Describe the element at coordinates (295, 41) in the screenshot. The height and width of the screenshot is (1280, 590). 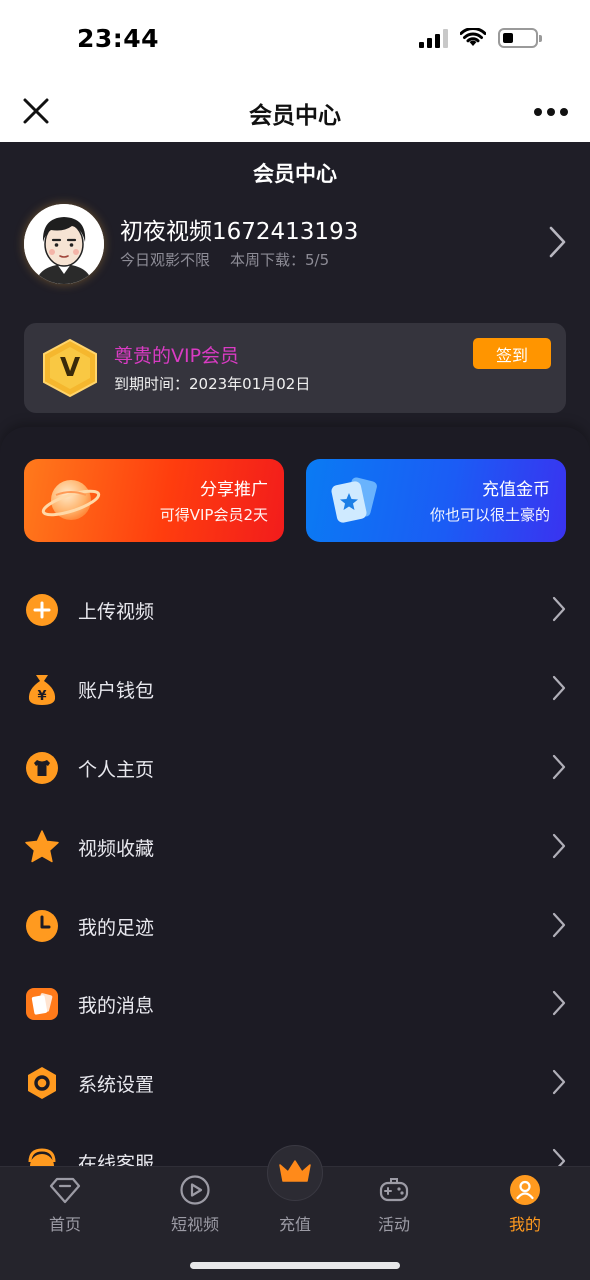
I see `status-bar: 23:44` at that location.